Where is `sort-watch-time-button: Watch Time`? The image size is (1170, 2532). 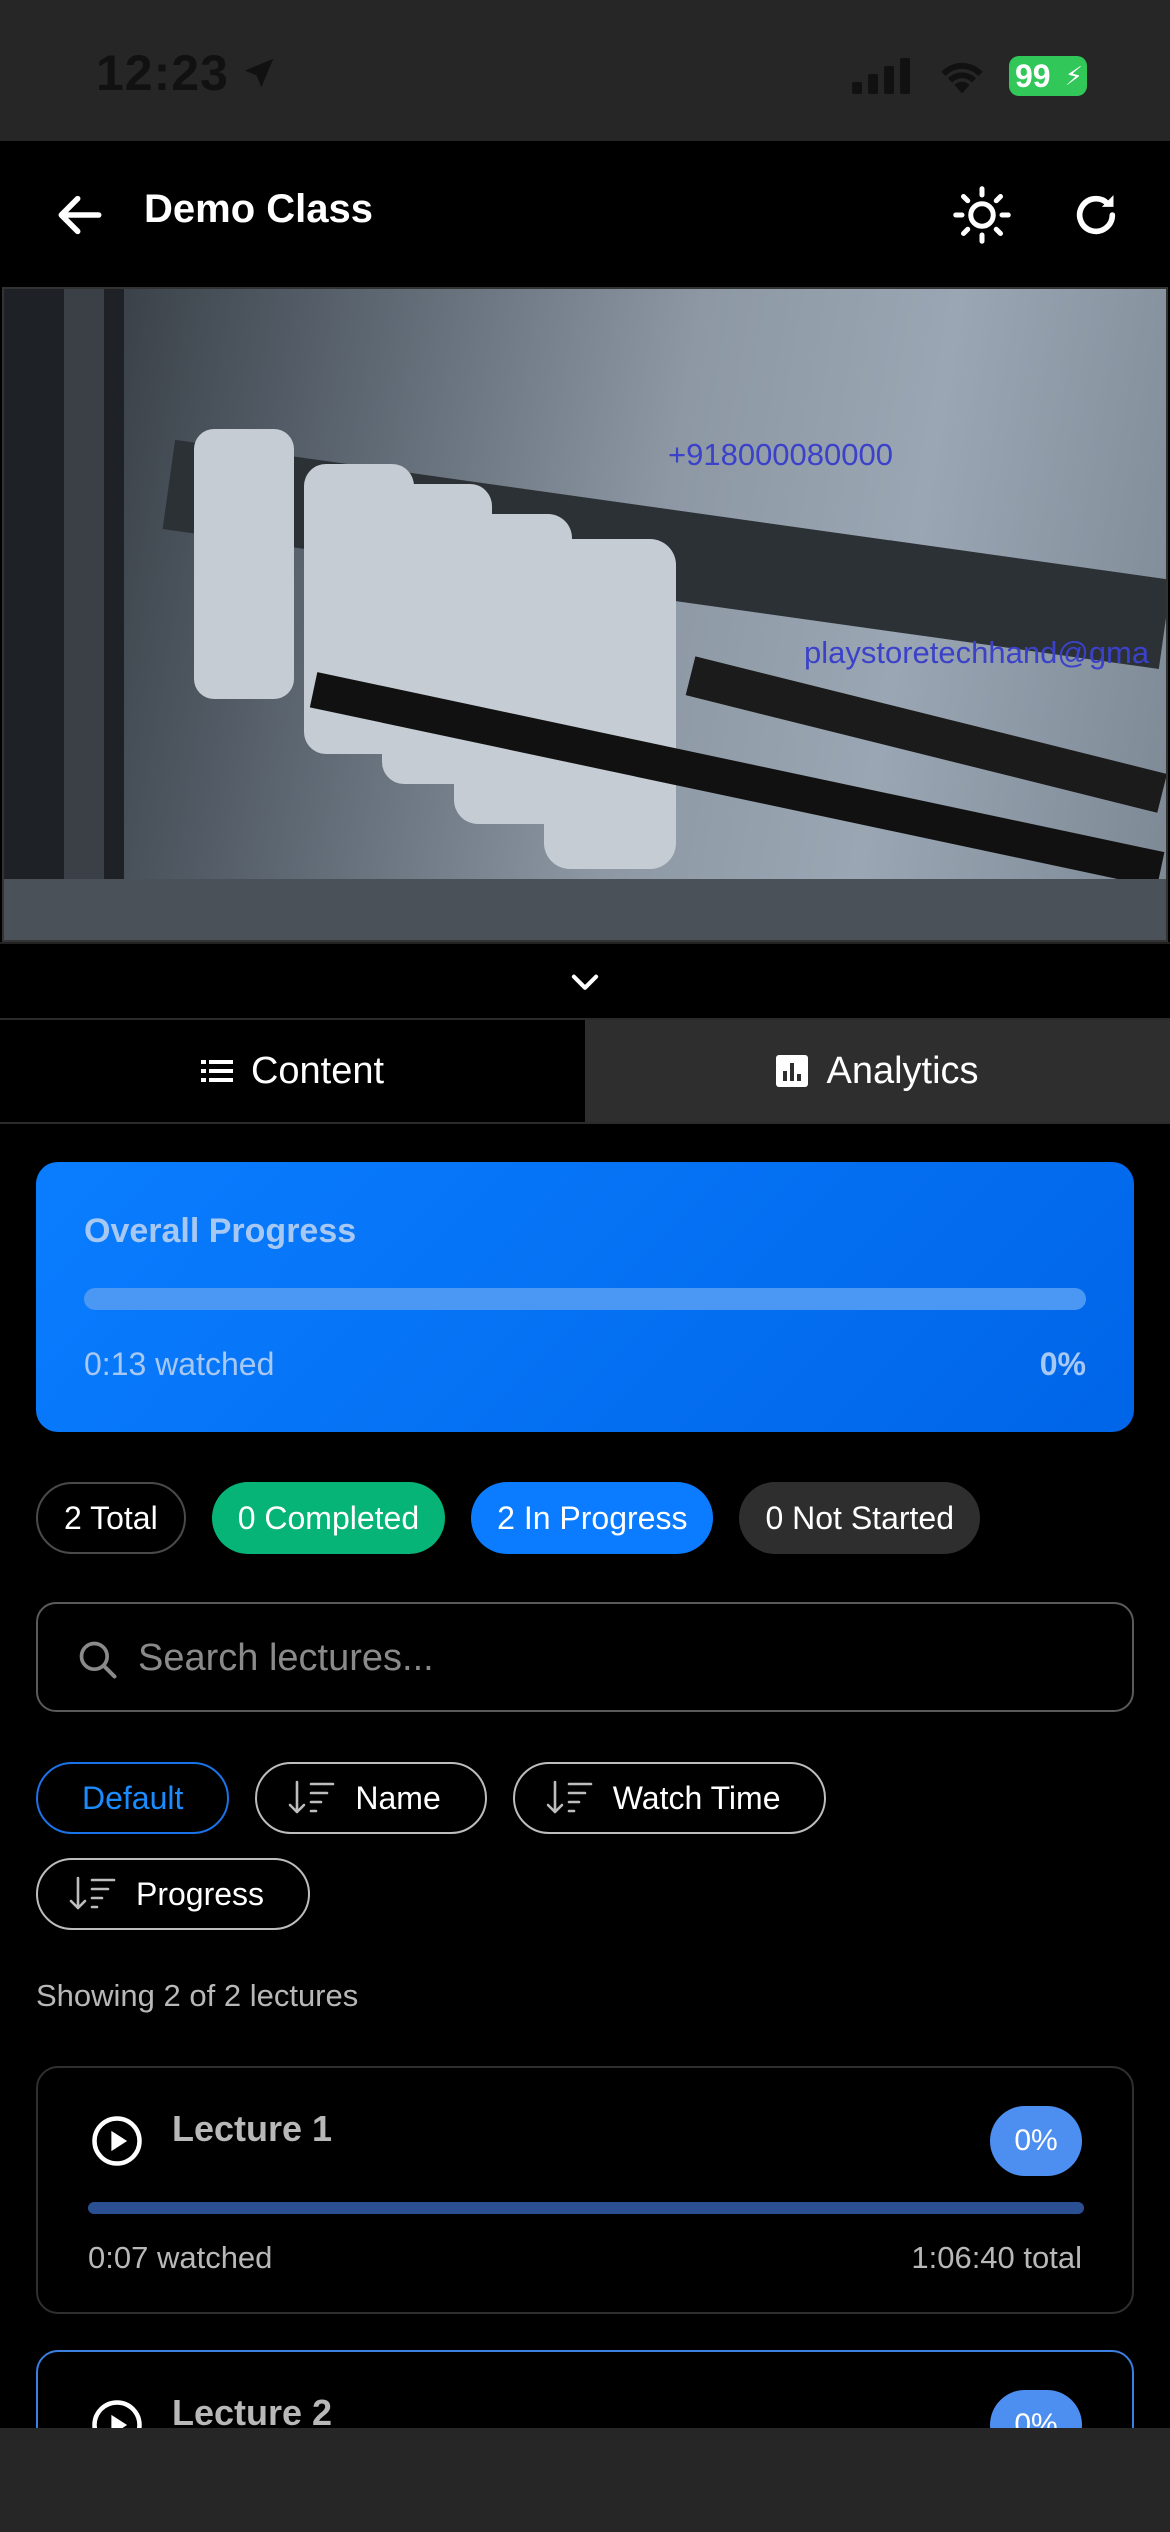
sort-watch-time-button: Watch Time is located at coordinates (669, 1798).